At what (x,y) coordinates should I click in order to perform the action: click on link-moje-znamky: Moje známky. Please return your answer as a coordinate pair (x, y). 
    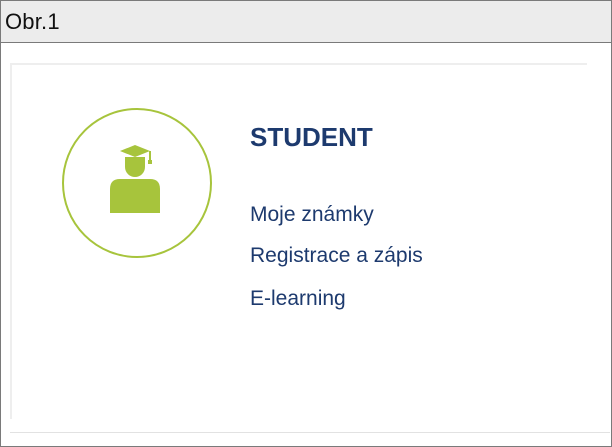
    Looking at the image, I should click on (312, 215).